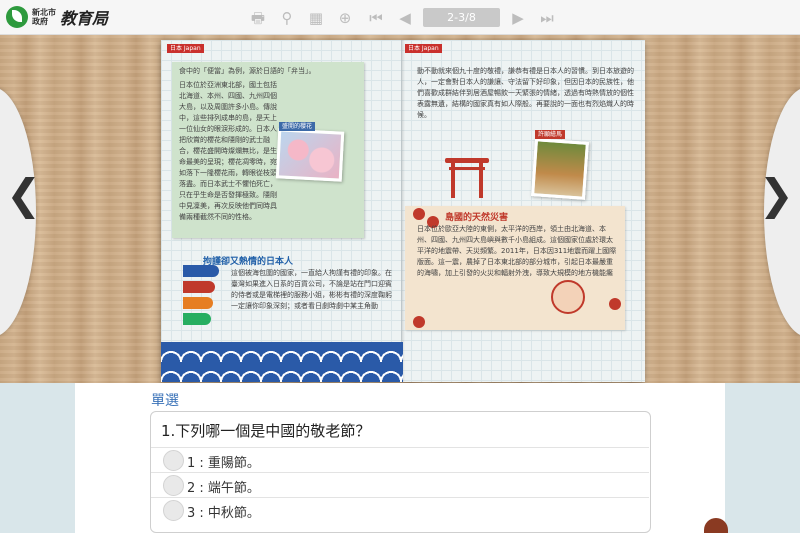  What do you see at coordinates (202, 304) in the screenshot?
I see `koinobori-carp-icon` at bounding box center [202, 304].